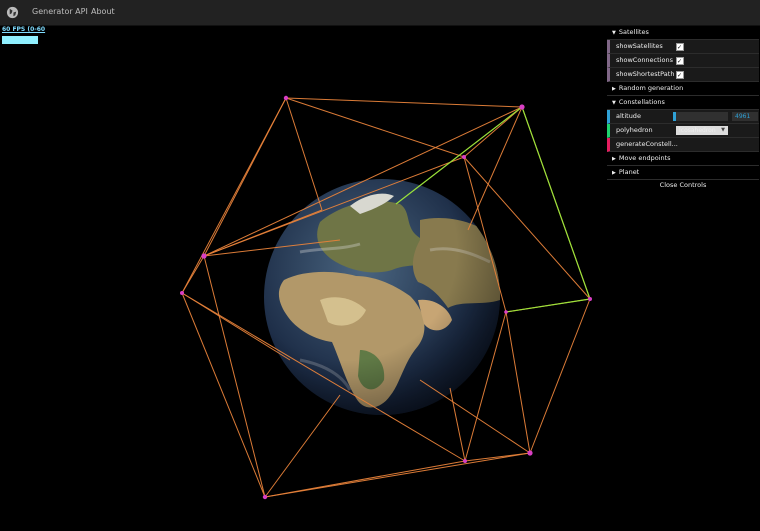  I want to click on top-navbar: Generator API About, so click(380, 13).